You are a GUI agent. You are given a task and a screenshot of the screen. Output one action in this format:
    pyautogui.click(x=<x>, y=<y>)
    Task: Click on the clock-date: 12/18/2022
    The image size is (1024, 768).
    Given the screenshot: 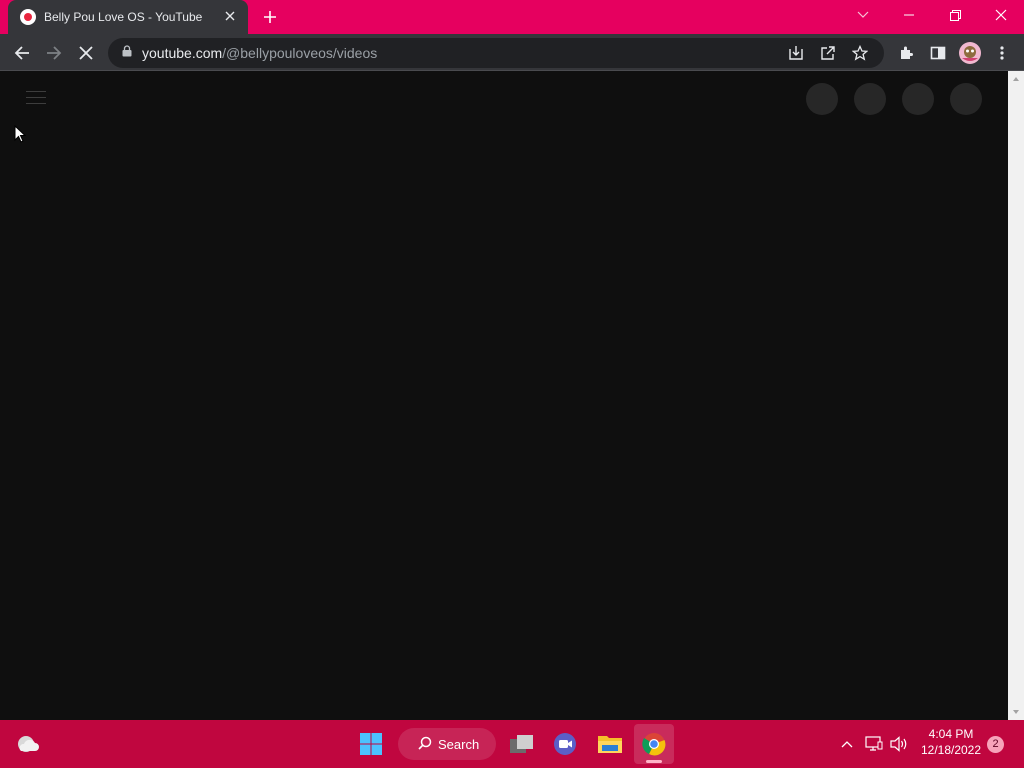 What is the action you would take?
    pyautogui.click(x=951, y=750)
    